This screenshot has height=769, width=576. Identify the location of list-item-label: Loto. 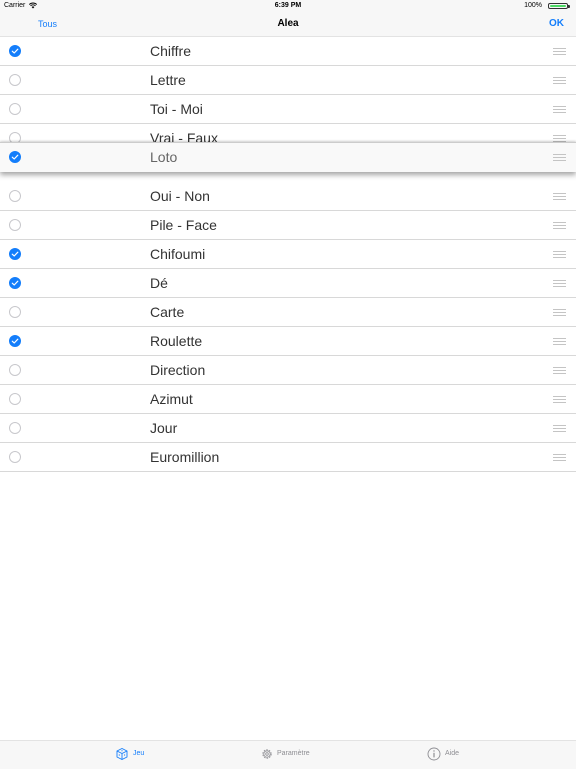
(164, 157).